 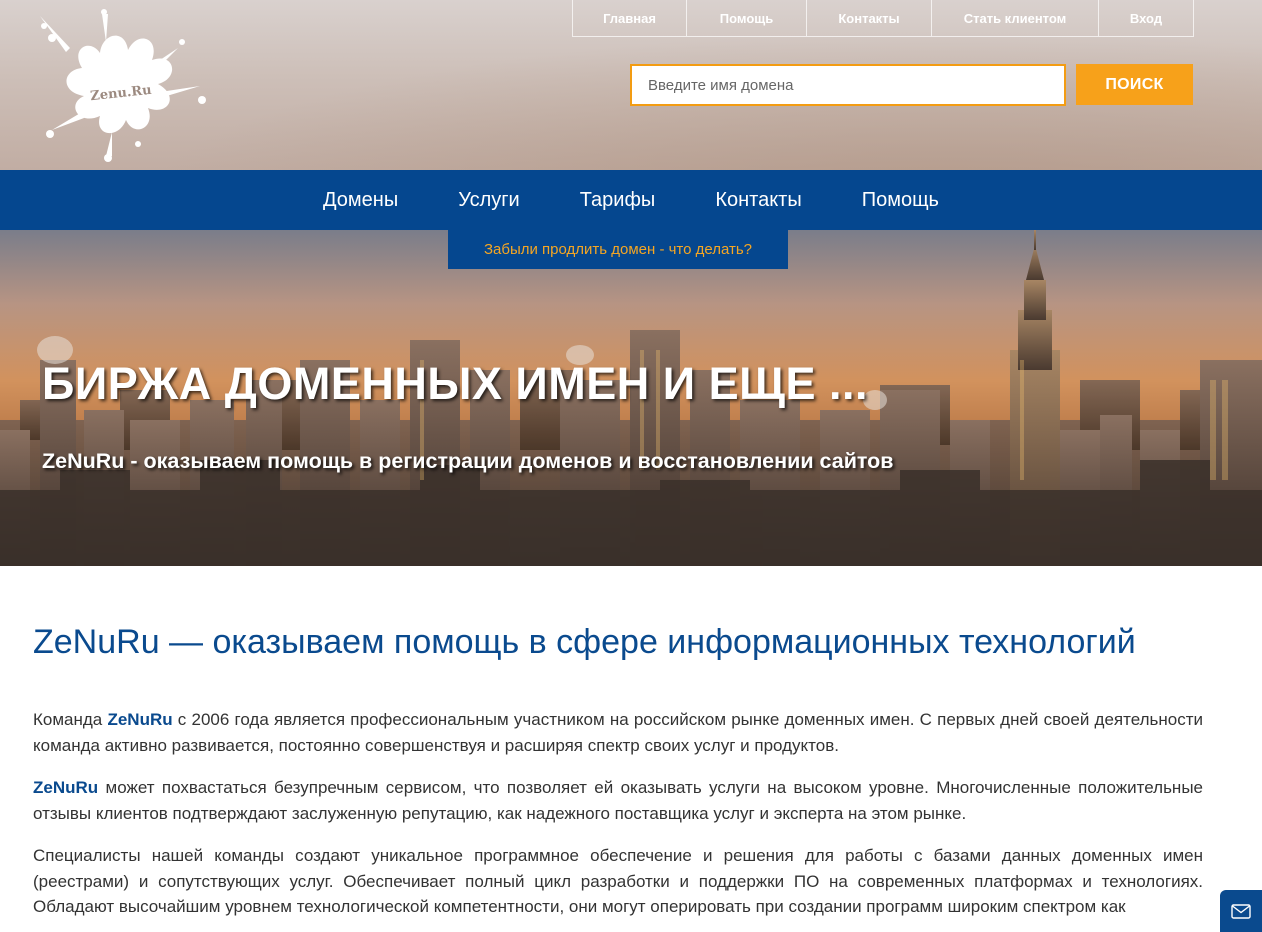 I want to click on envelope-icon, so click(x=1241, y=911).